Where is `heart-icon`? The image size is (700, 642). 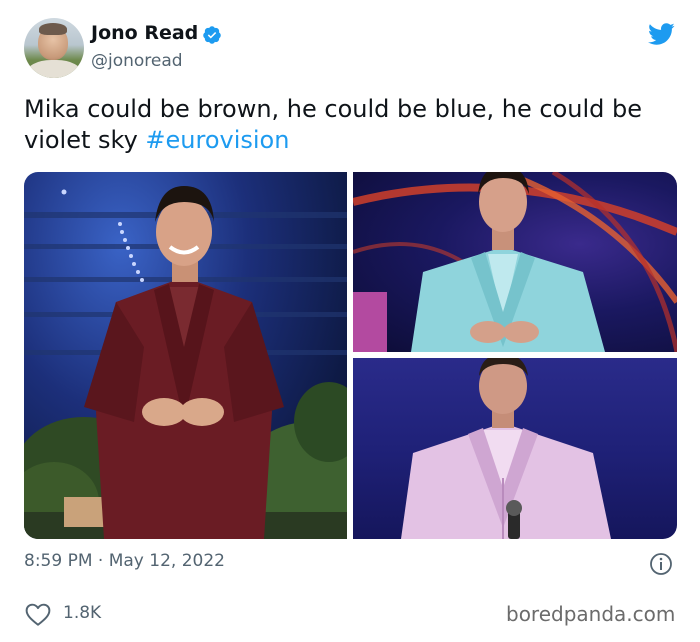
heart-icon is located at coordinates (38, 615).